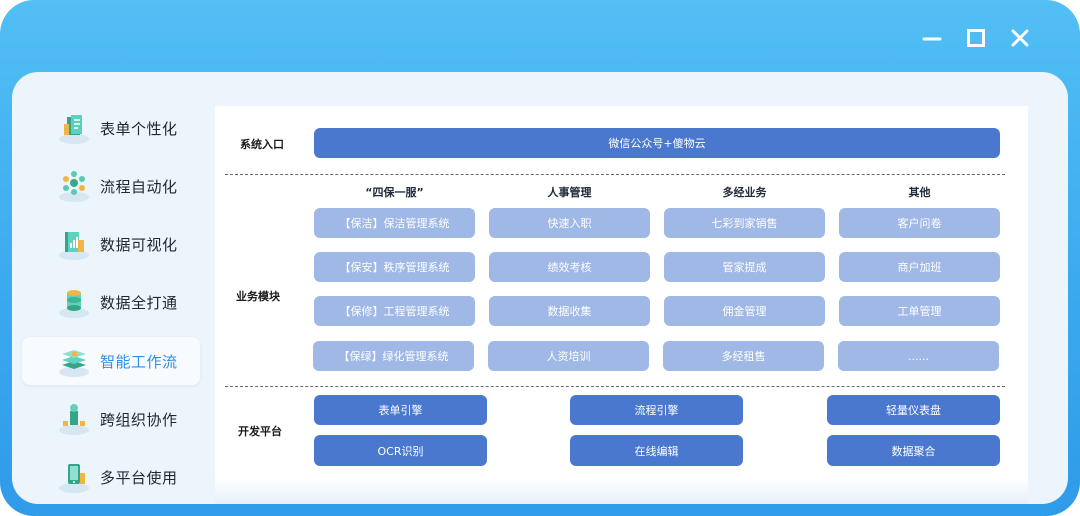 The height and width of the screenshot is (516, 1080). I want to click on column-header: 其他, so click(919, 192).